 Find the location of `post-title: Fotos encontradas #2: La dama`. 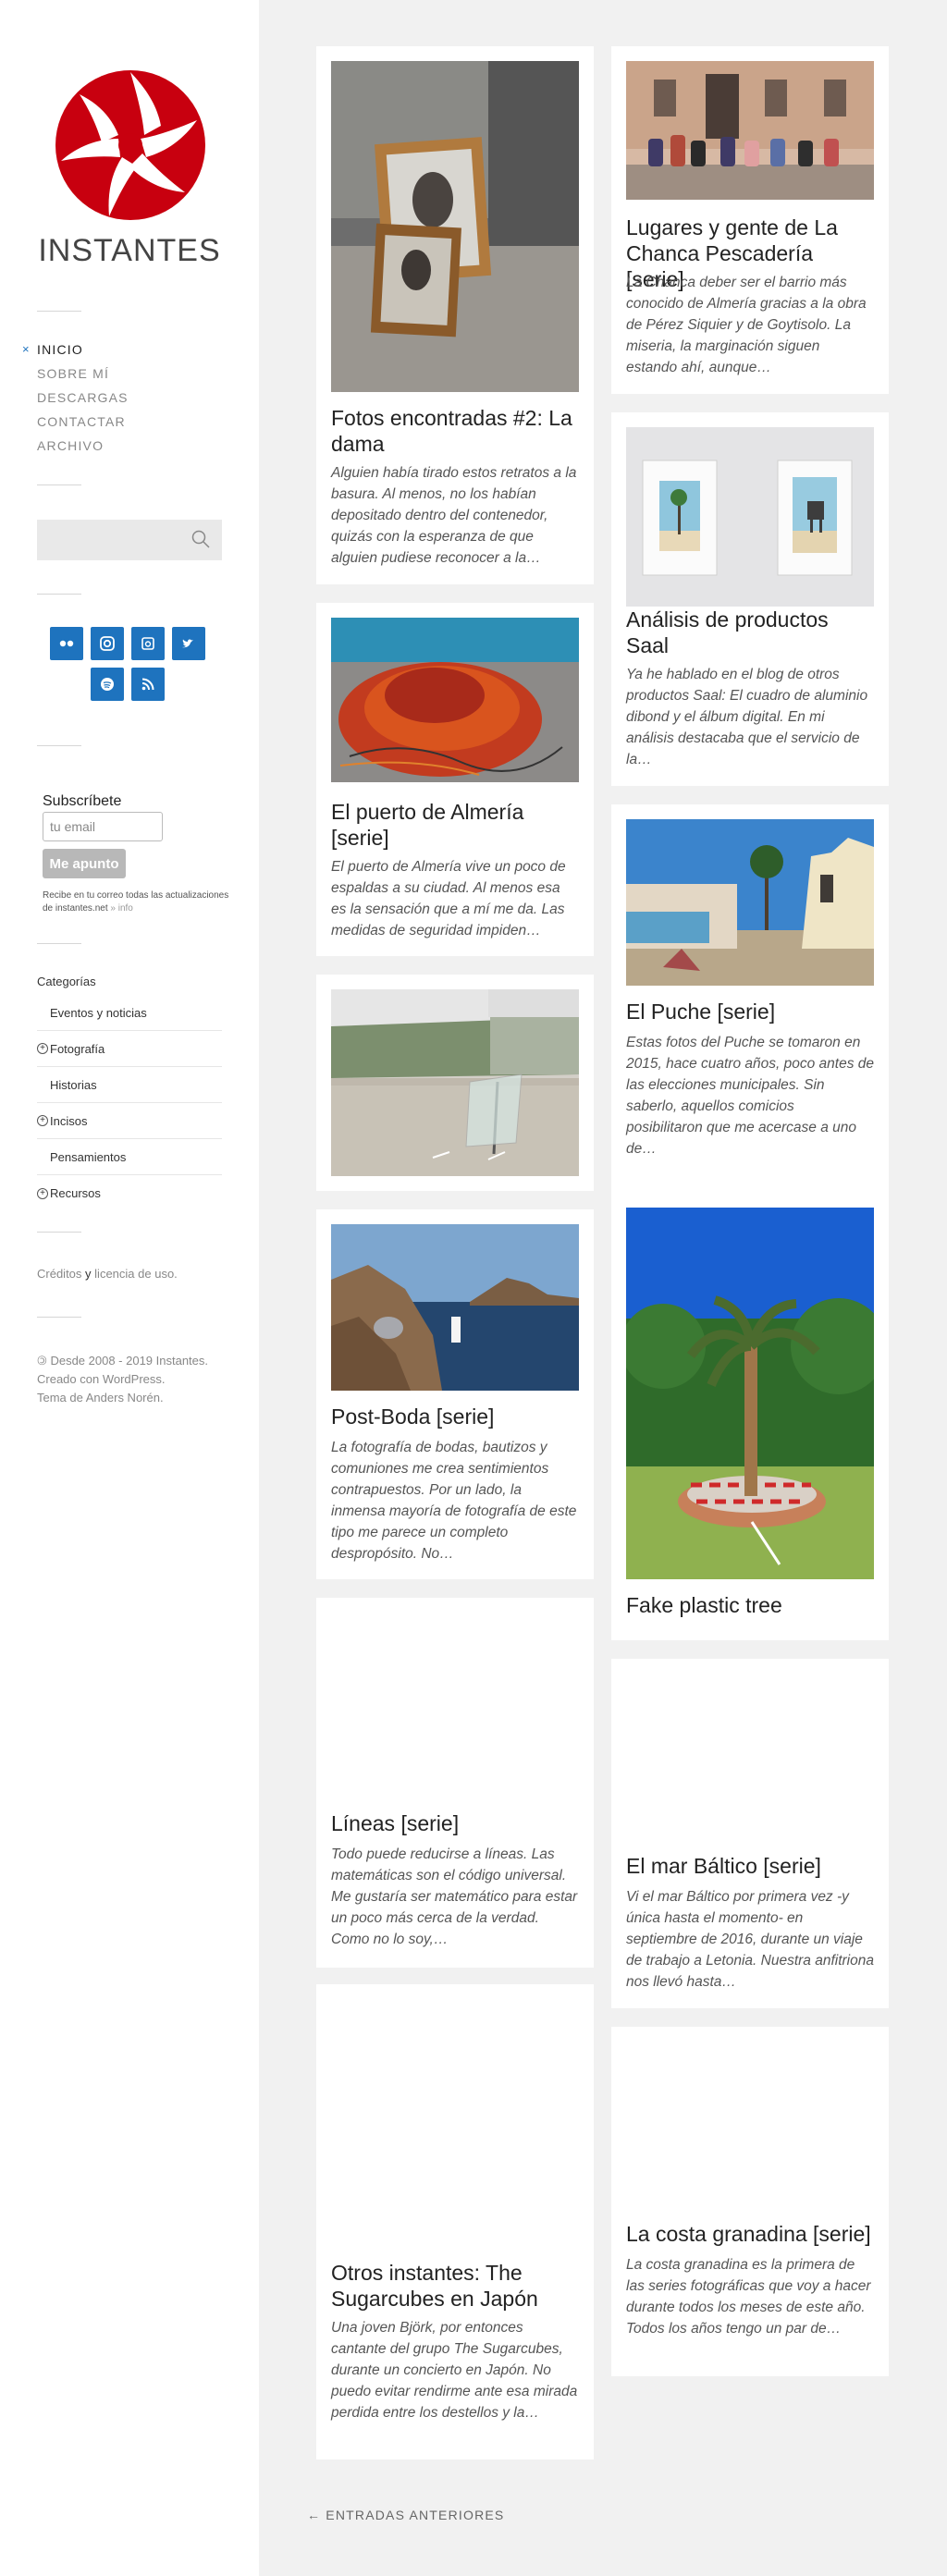

post-title: Fotos encontradas #2: La dama is located at coordinates (455, 431).